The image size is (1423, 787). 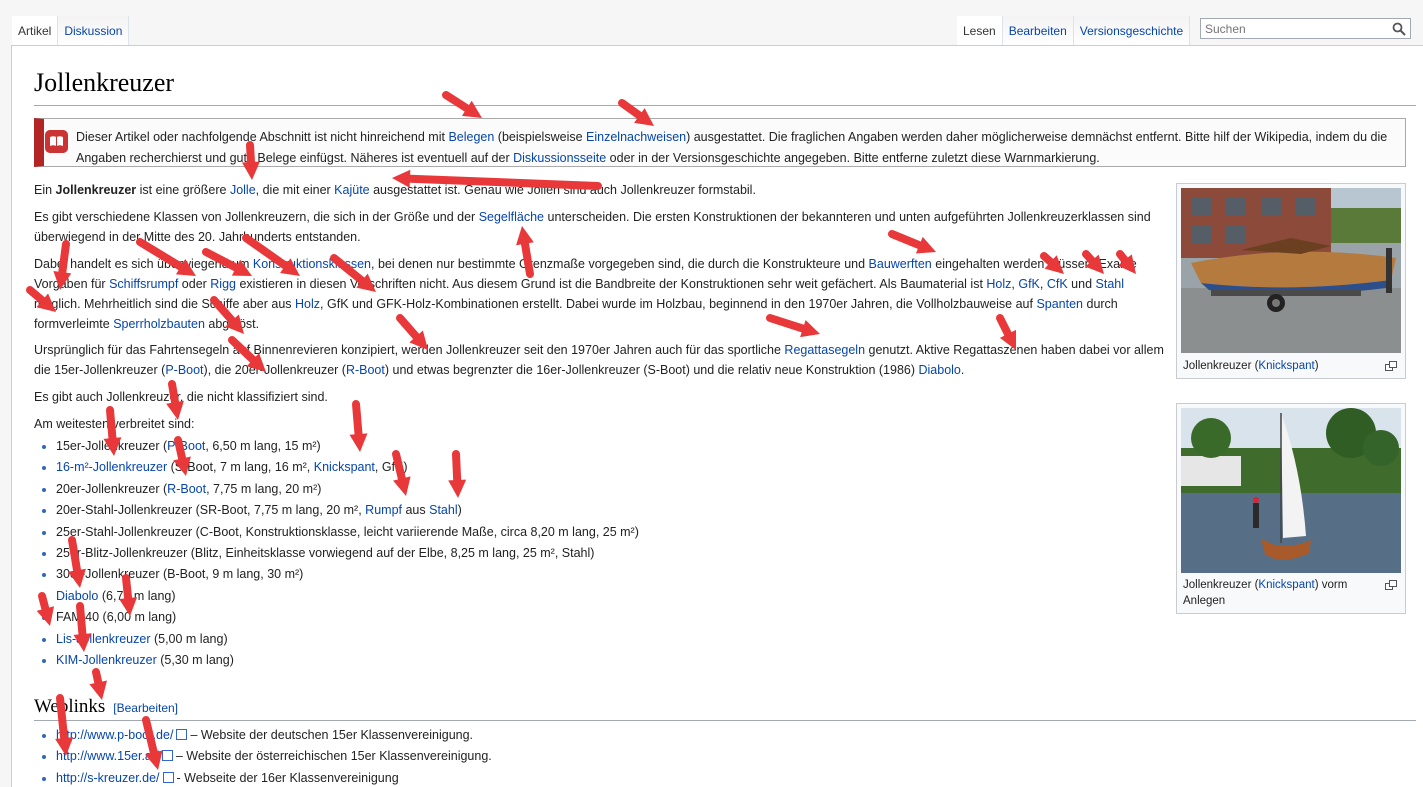 I want to click on tab-diskussion: Diskussion, so click(x=94, y=31).